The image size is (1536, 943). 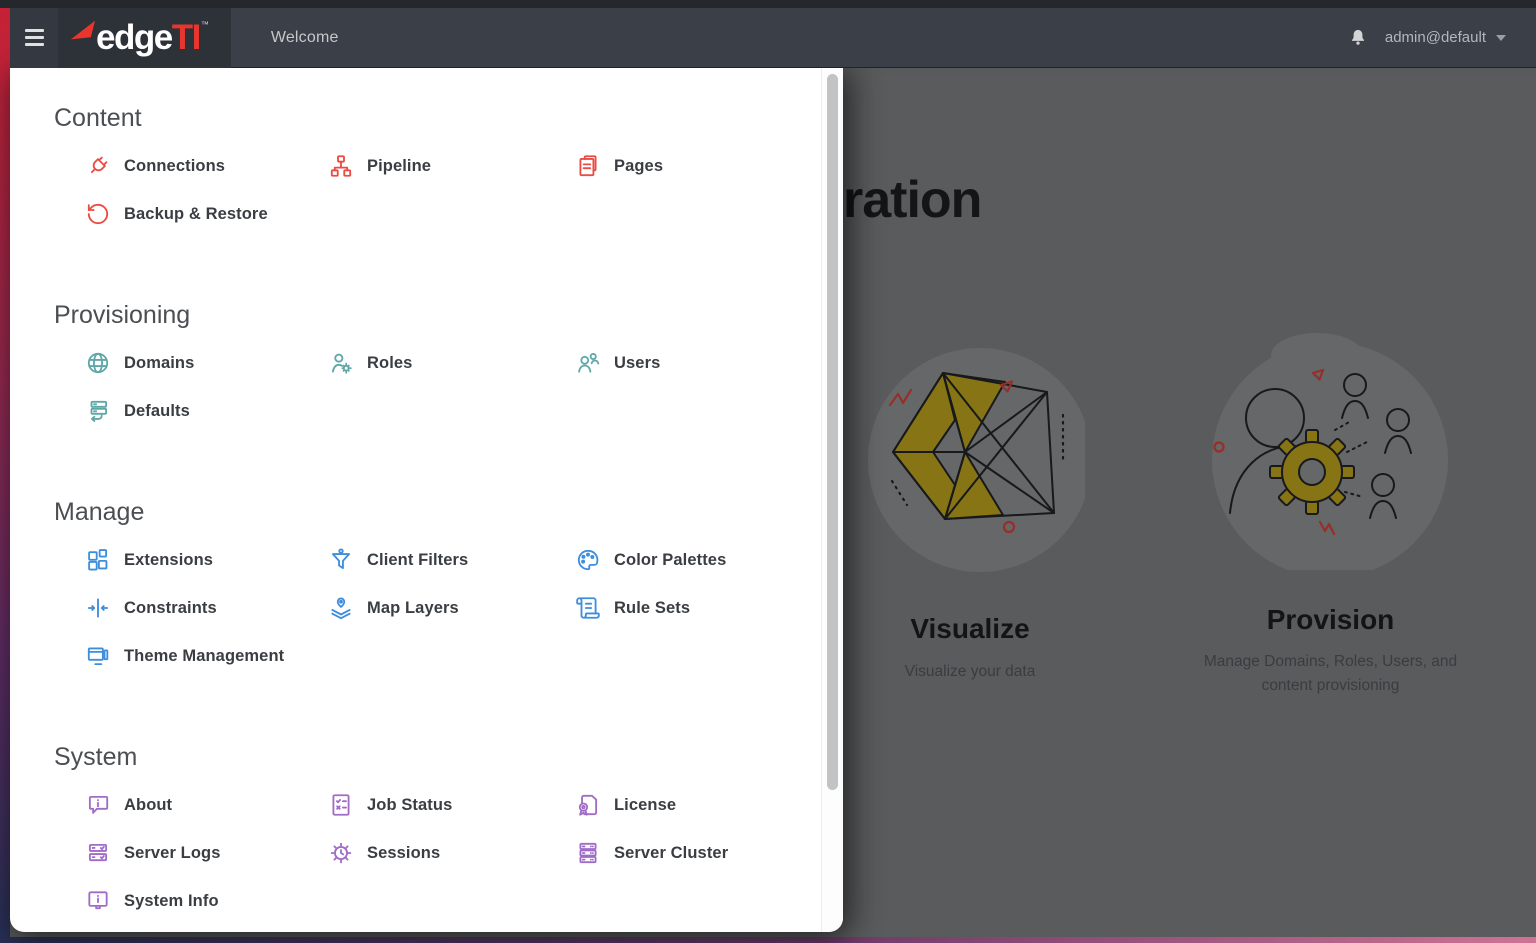 What do you see at coordinates (98, 608) in the screenshot?
I see `constraints-icon` at bounding box center [98, 608].